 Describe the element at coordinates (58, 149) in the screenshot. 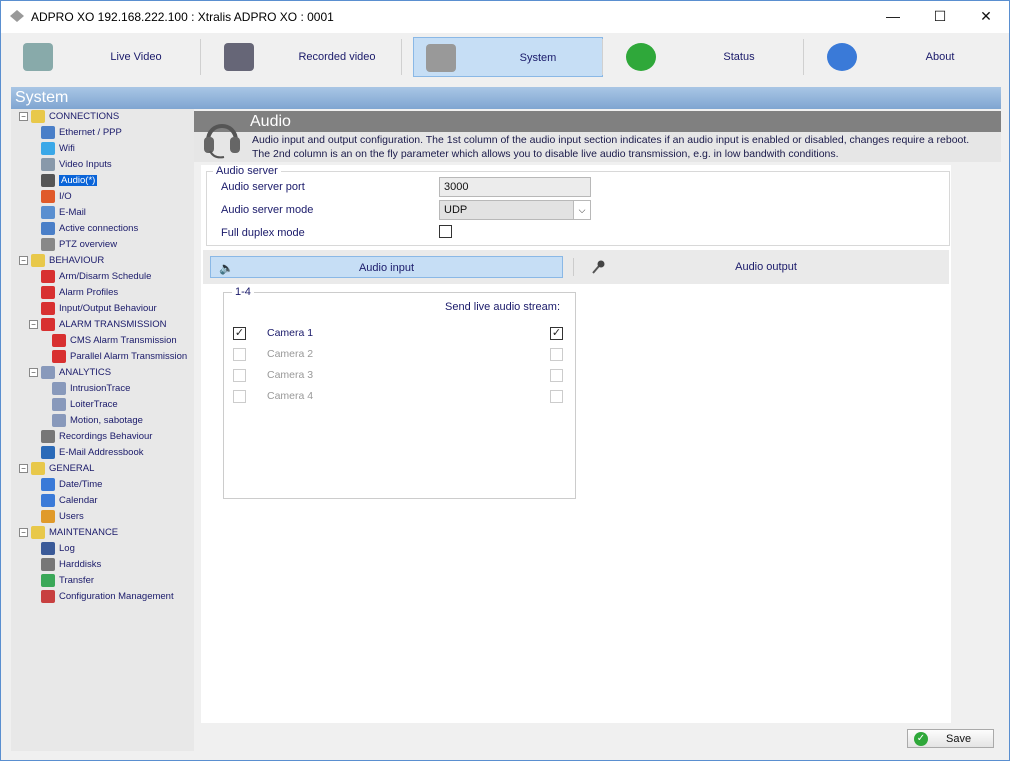

I see `tree-item-wifi: Wifi` at that location.